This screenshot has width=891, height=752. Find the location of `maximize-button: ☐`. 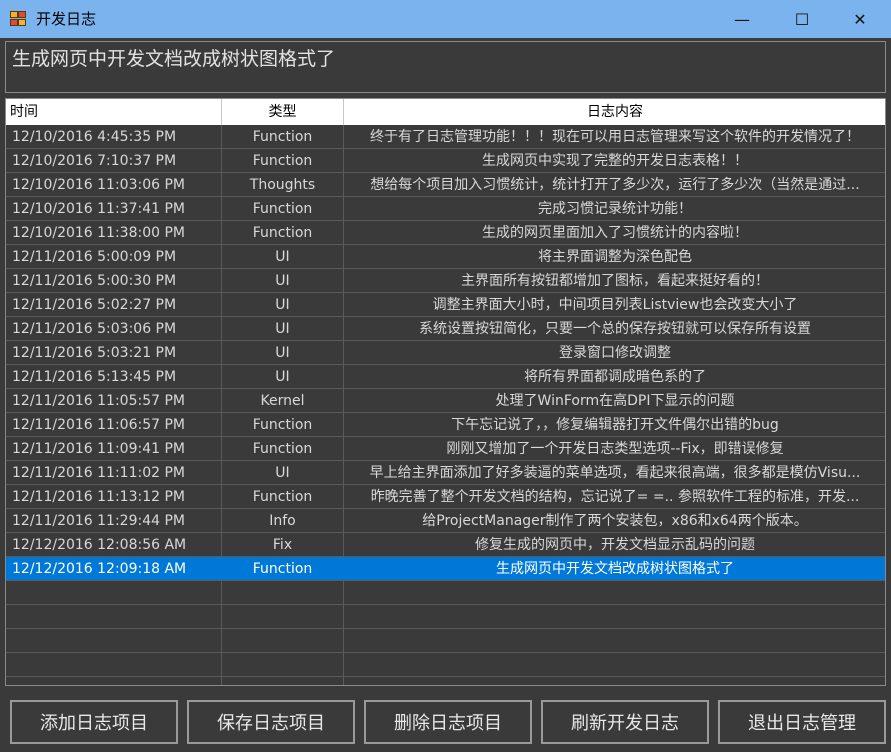

maximize-button: ☐ is located at coordinates (802, 19).